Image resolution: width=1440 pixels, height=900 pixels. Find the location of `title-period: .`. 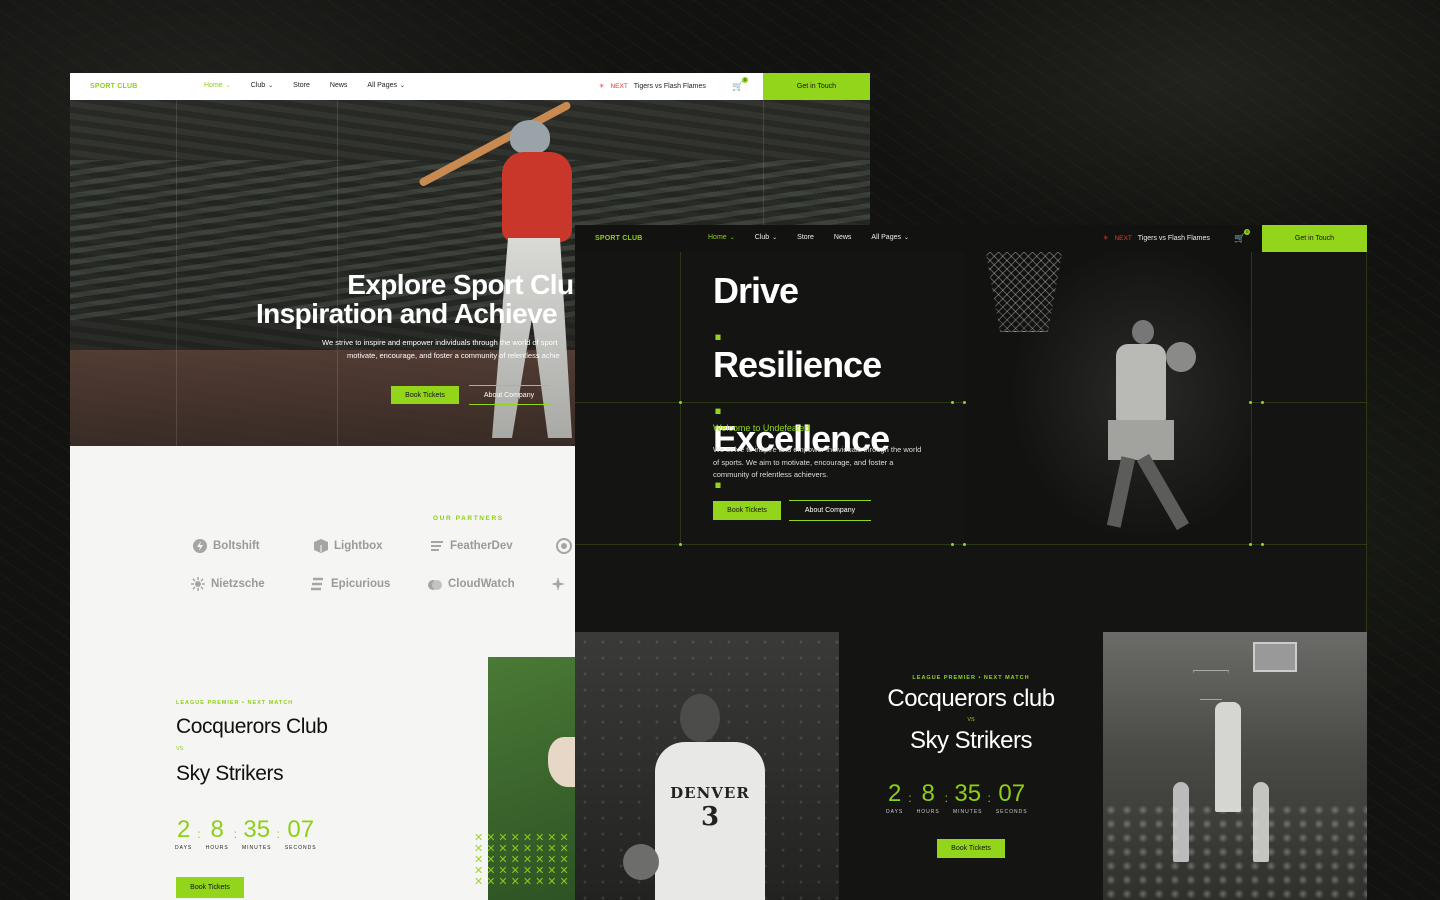

title-period: . is located at coordinates (718, 327).